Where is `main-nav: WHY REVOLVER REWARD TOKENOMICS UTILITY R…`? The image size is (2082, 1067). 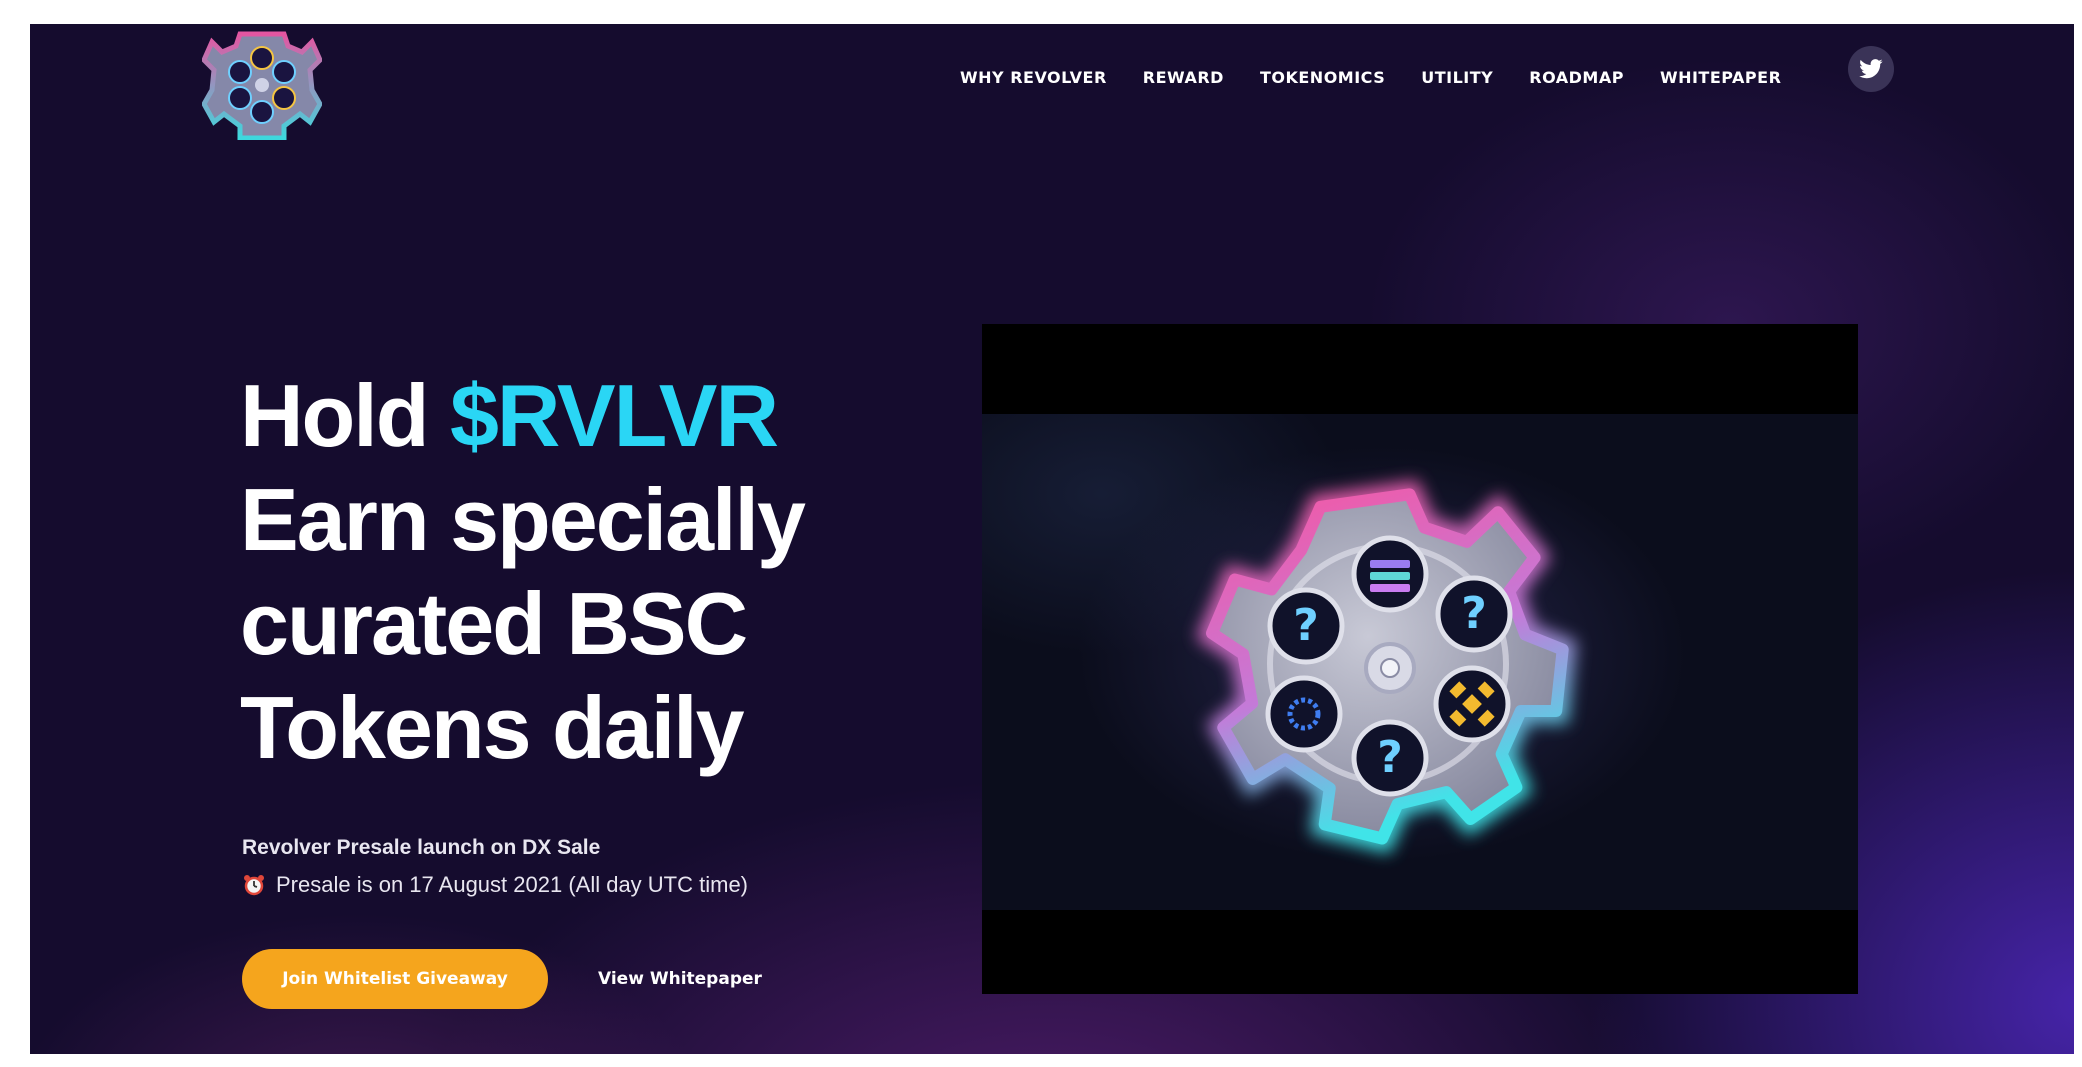
main-nav: WHY REVOLVER REWARD TOKENOMICS UTILITY R… is located at coordinates (1388, 77).